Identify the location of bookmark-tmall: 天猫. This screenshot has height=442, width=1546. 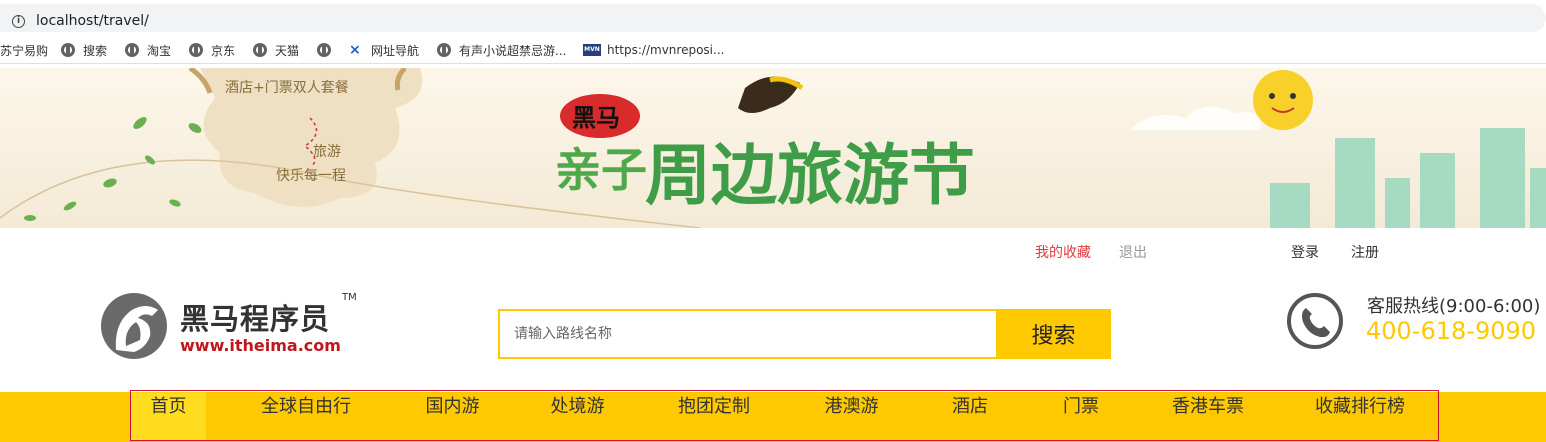
(276, 50).